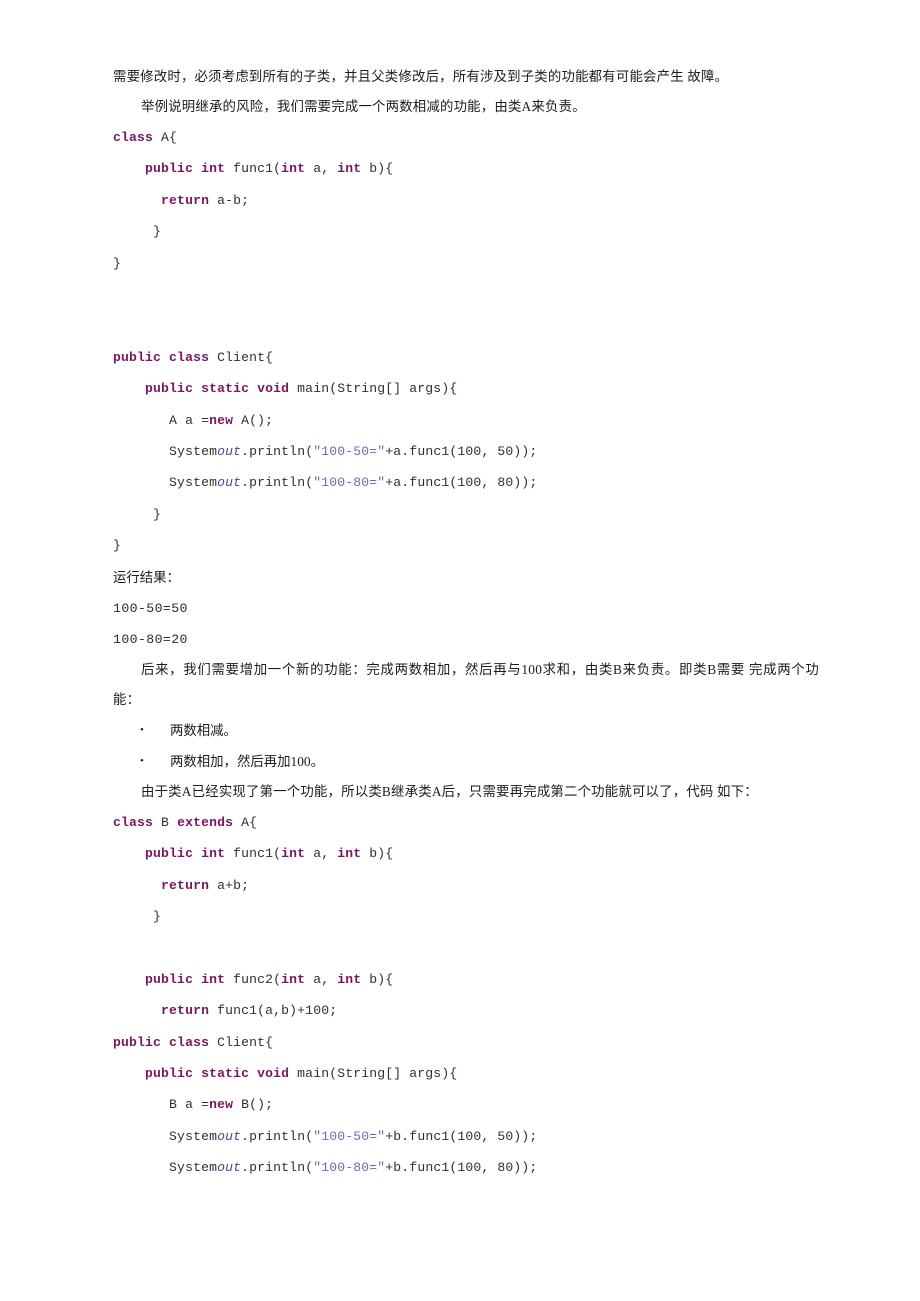 The height and width of the screenshot is (1301, 920). What do you see at coordinates (466, 730) in the screenshot?
I see `bullet-list-item: • 两数相减。` at bounding box center [466, 730].